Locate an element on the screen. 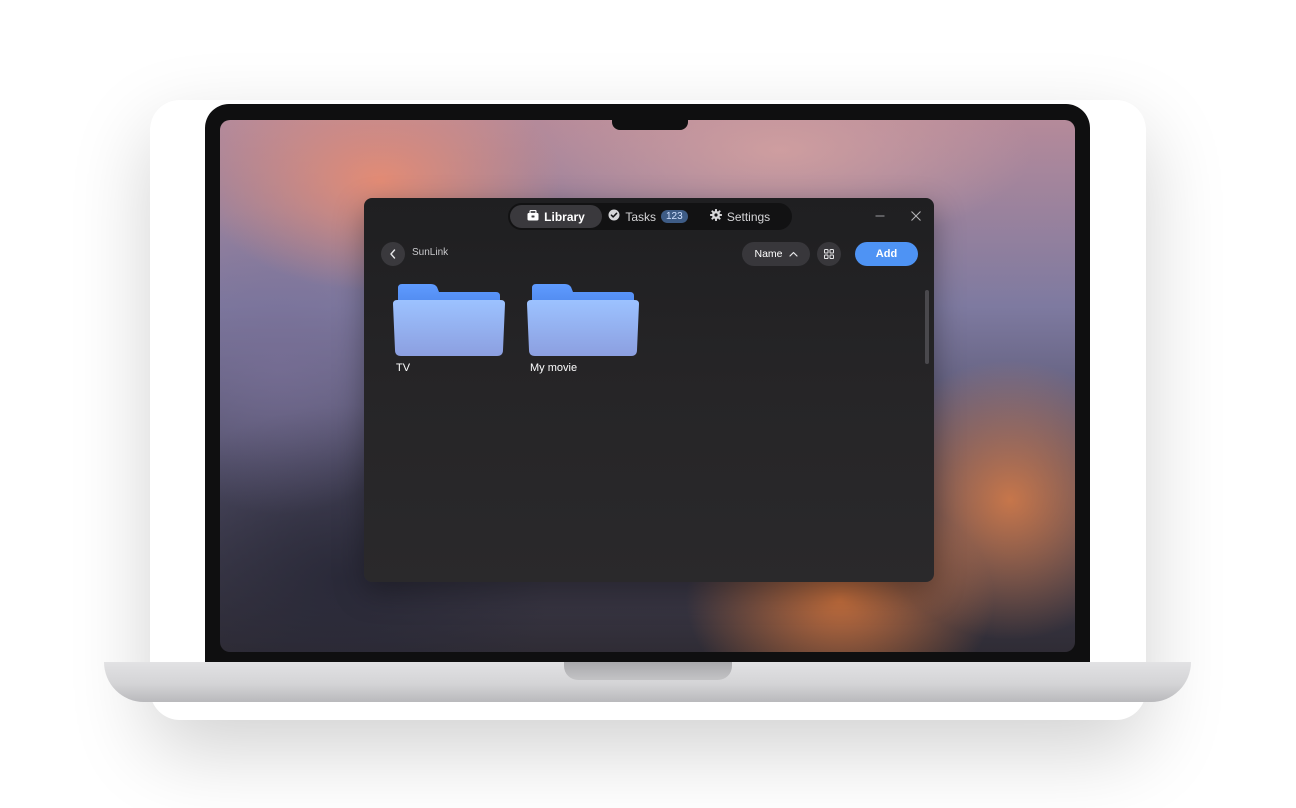 This screenshot has width=1296, height=808. camera-notch is located at coordinates (650, 125).